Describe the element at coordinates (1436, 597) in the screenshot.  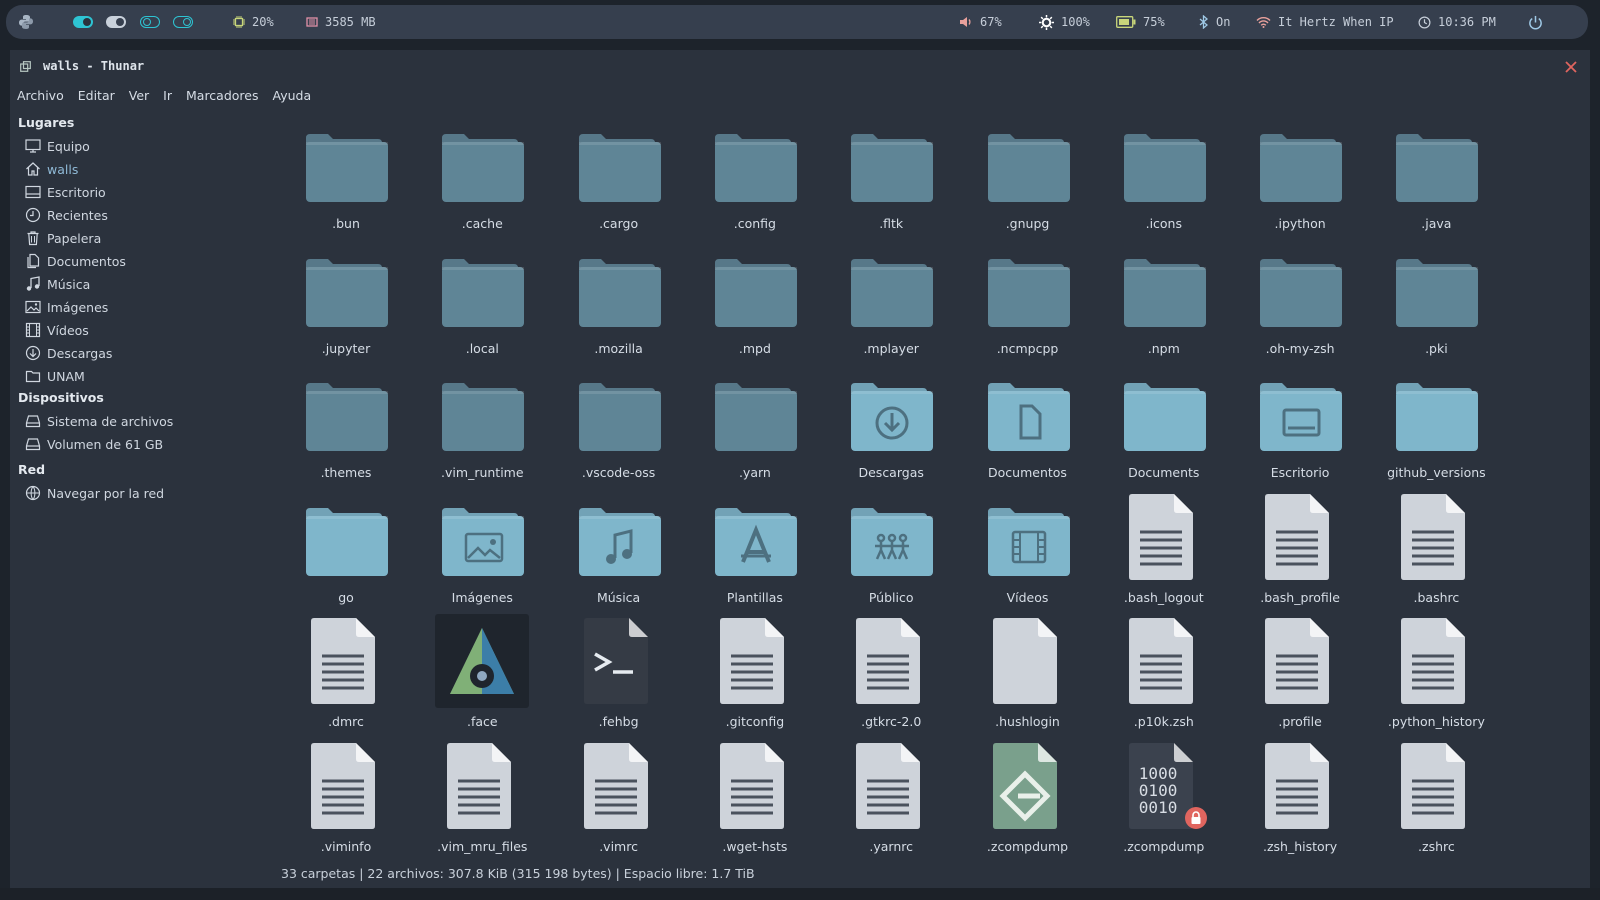
I see `file-name-label: .bashrc` at that location.